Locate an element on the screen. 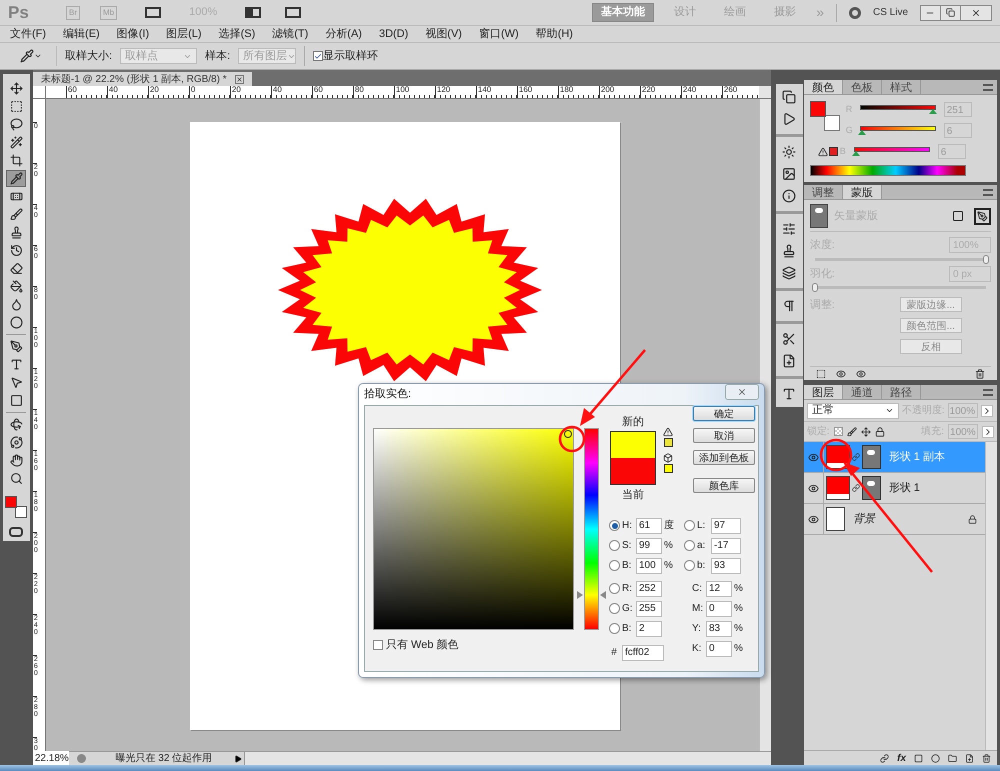 The width and height of the screenshot is (1000, 771). screen-mode-icon is located at coordinates (293, 12).